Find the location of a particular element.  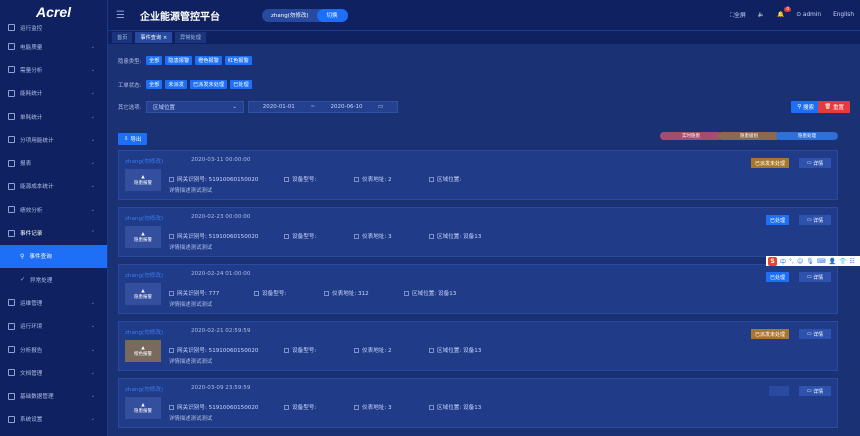

sidebar-item-1: 需量分析 ⌄ is located at coordinates (53, 69).